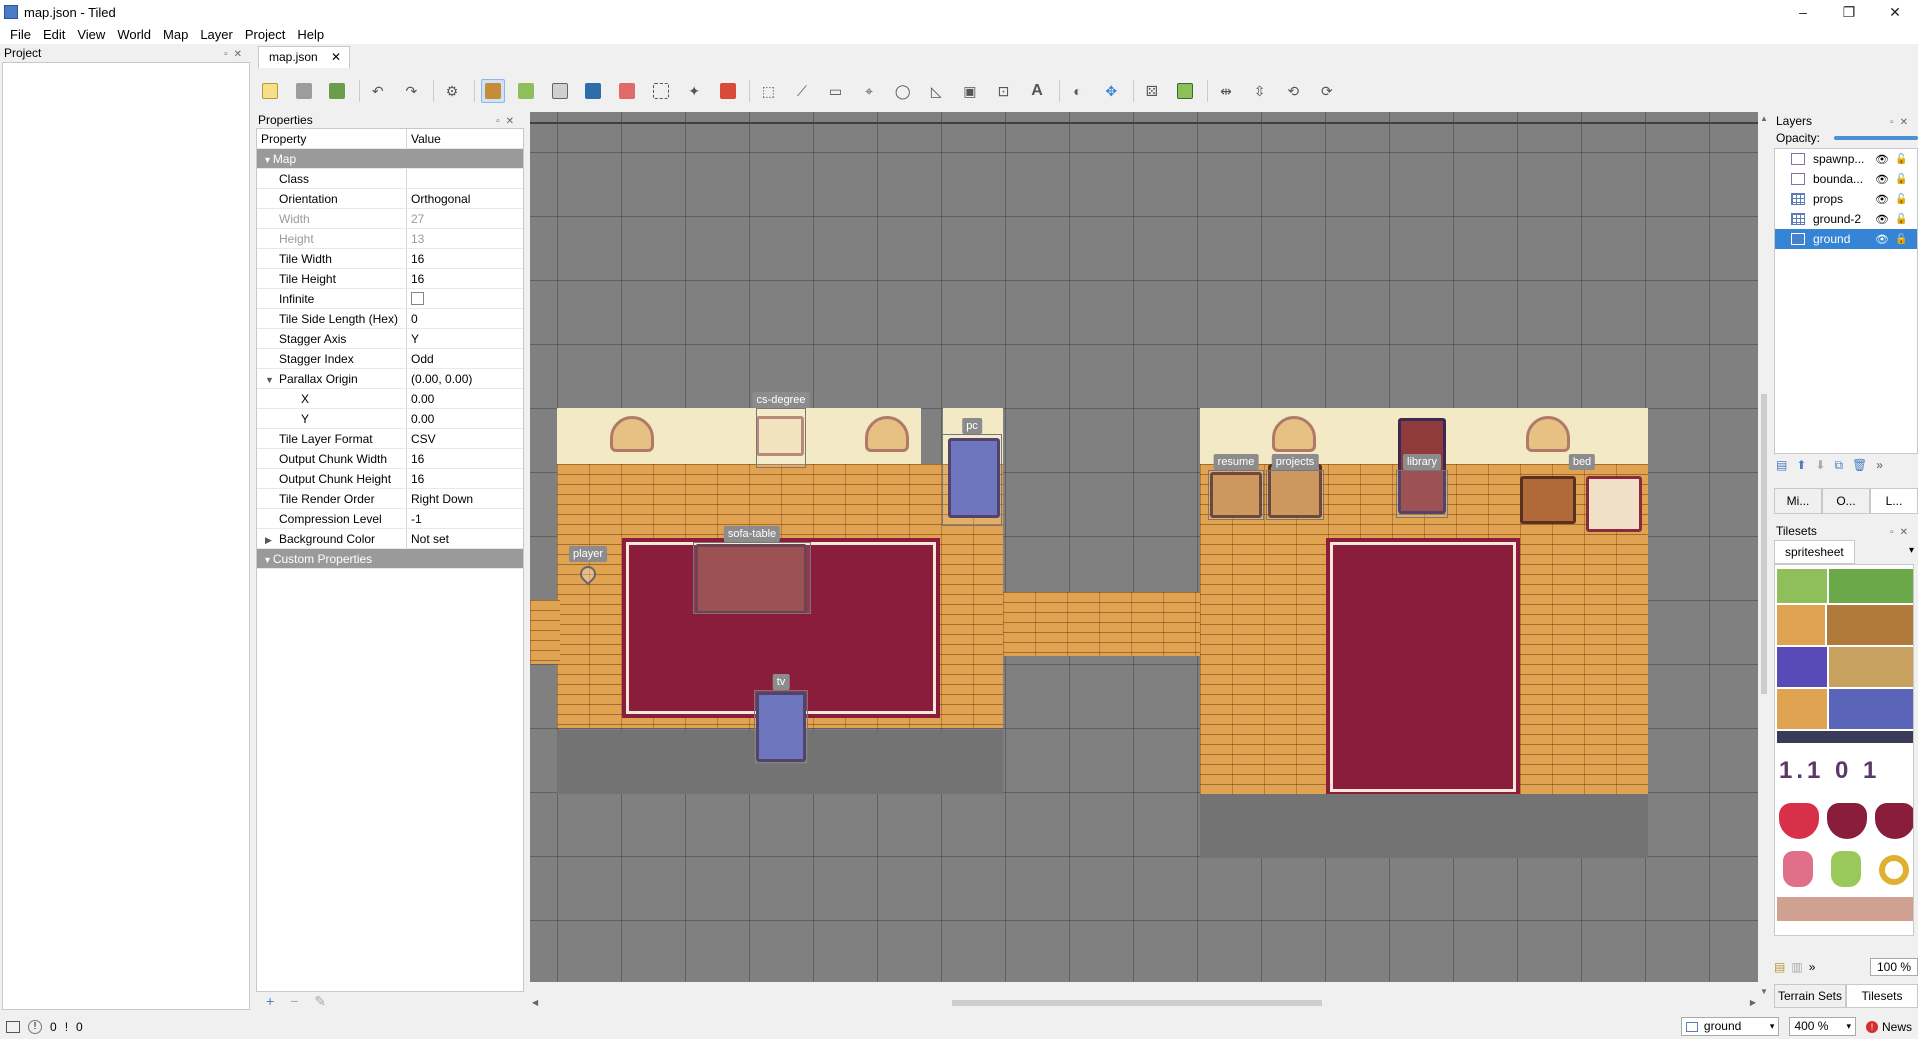 Image resolution: width=1918 pixels, height=1039 pixels. I want to click on insert-point-icon: ⌖, so click(869, 91).